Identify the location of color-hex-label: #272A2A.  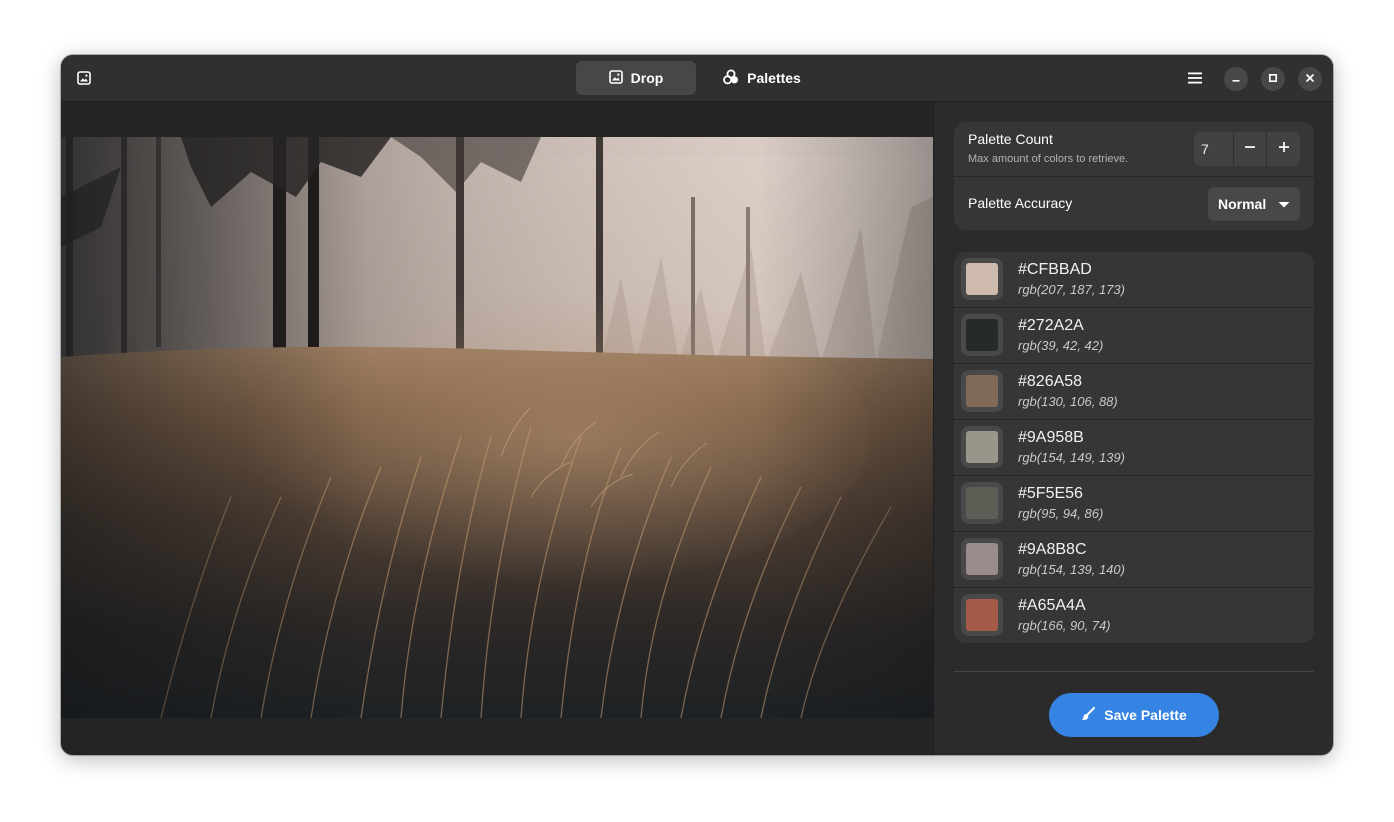
(1051, 325).